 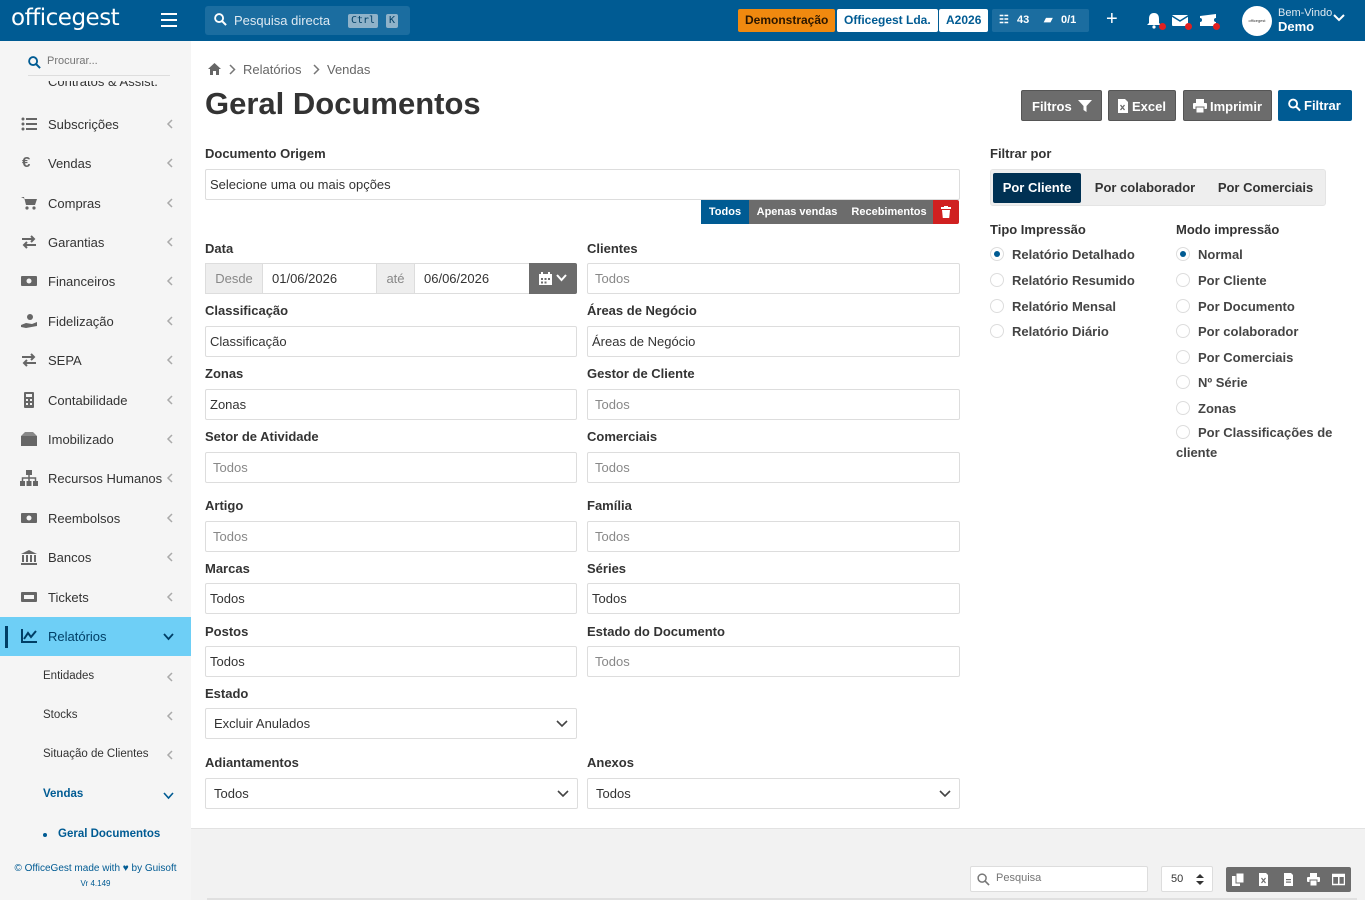 I want to click on comerciais-input: Todos, so click(x=773, y=467).